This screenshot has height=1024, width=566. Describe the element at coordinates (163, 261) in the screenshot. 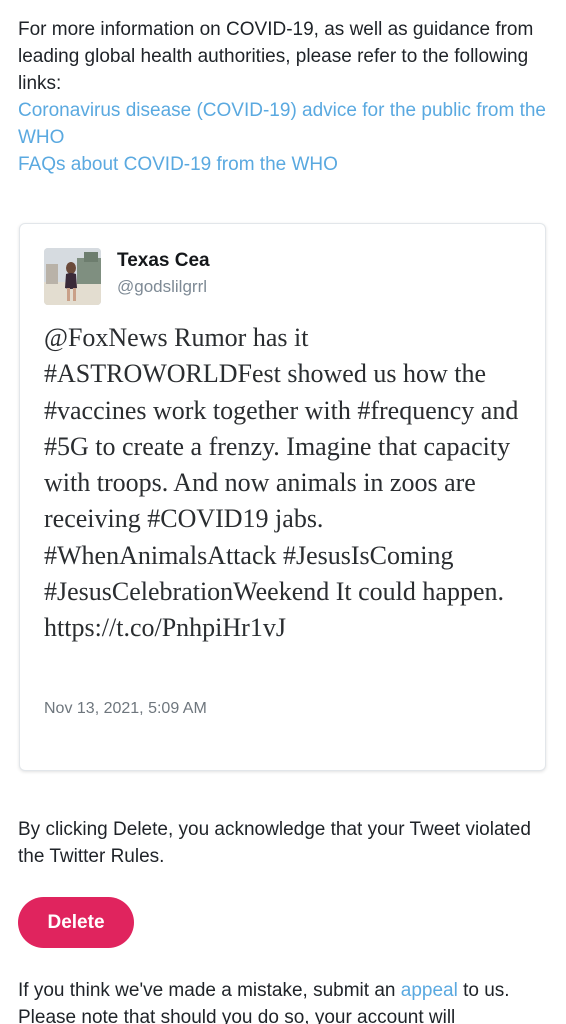

I see `author-name: Texas Cea` at that location.